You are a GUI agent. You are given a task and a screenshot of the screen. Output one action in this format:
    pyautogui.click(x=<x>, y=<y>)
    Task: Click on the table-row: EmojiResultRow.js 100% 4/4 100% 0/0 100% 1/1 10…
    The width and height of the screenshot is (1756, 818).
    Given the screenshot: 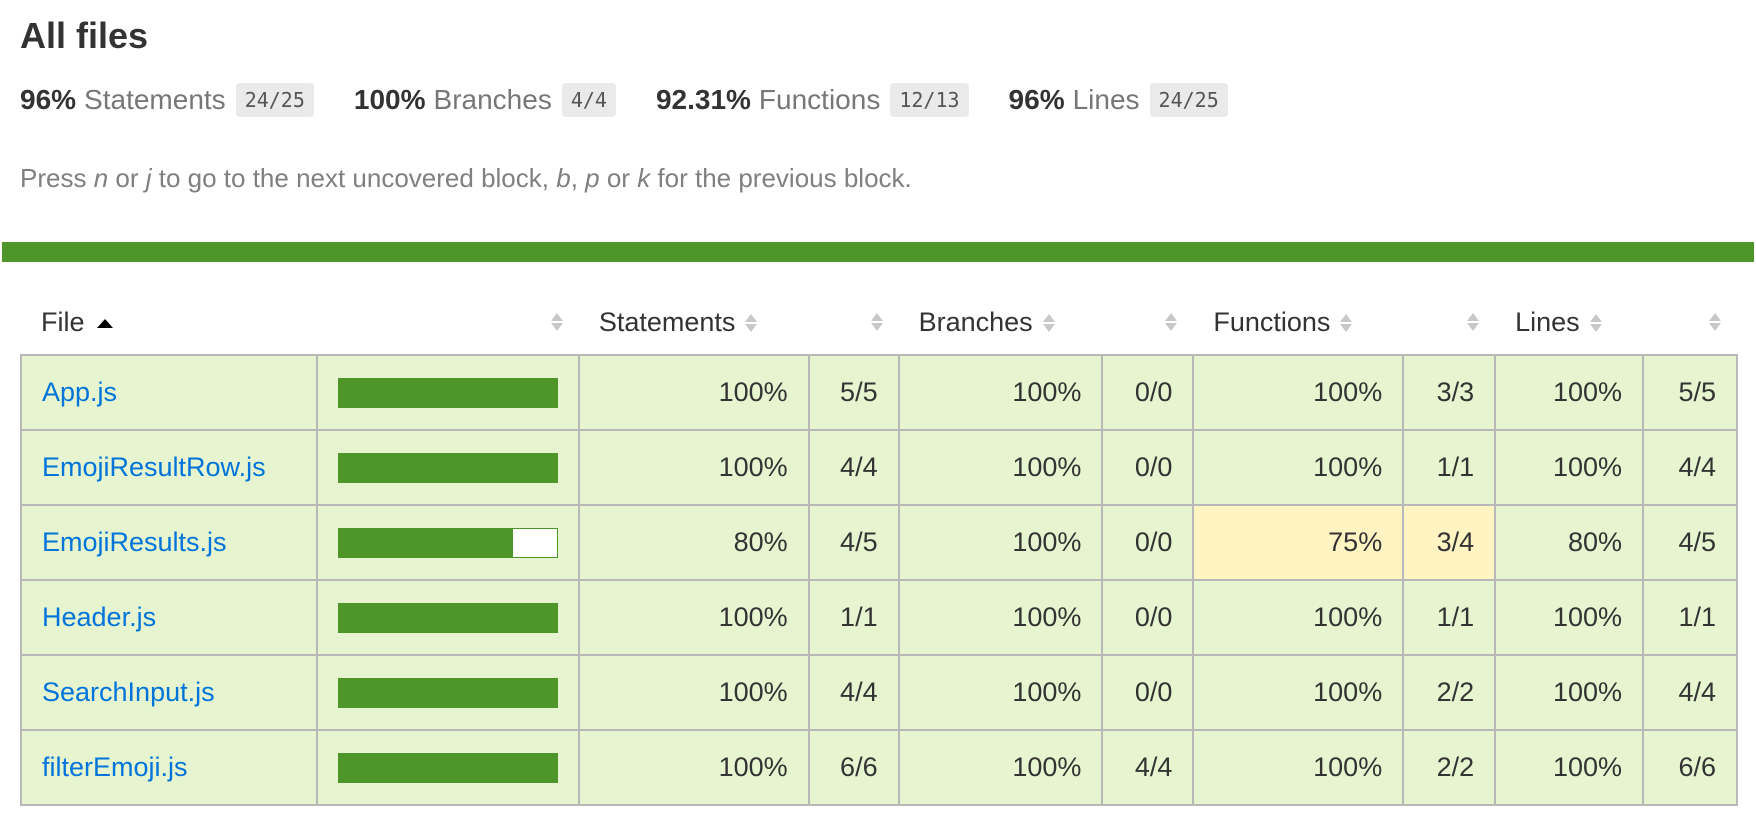 What is the action you would take?
    pyautogui.click(x=879, y=467)
    